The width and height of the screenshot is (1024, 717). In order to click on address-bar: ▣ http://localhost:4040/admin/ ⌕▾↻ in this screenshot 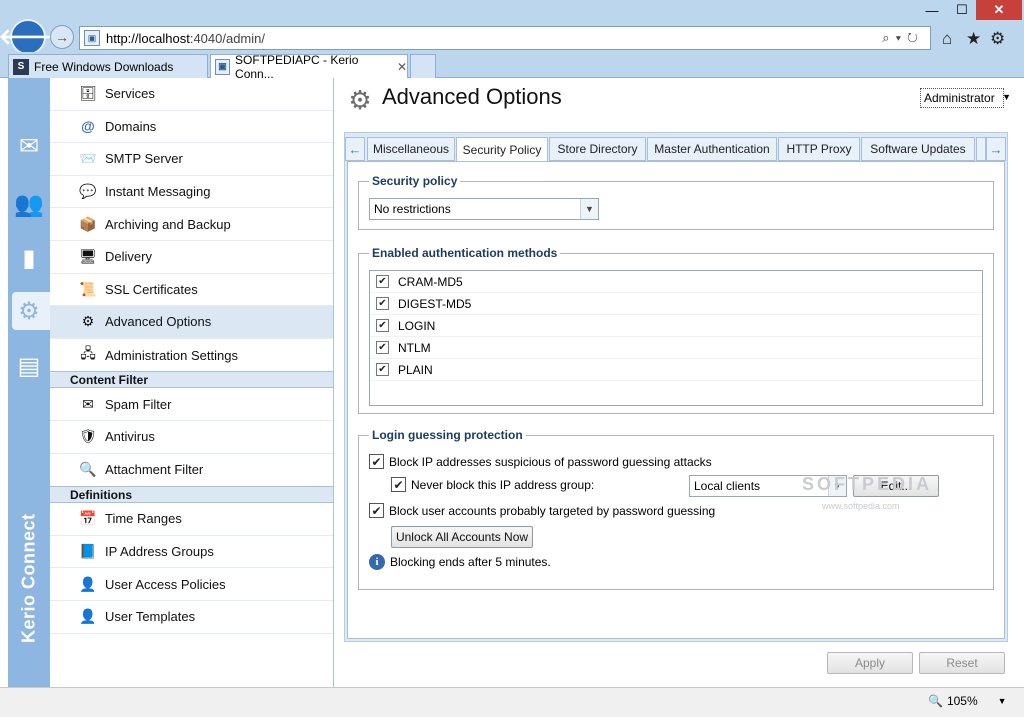, I will do `click(505, 38)`.